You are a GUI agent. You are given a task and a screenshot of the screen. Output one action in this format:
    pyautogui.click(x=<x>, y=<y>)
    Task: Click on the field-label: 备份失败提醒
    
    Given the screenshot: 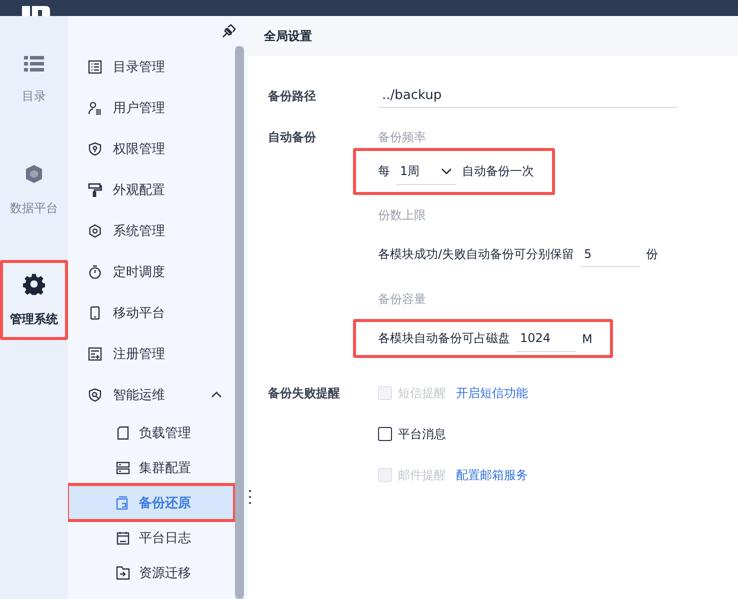 What is the action you would take?
    pyautogui.click(x=304, y=393)
    